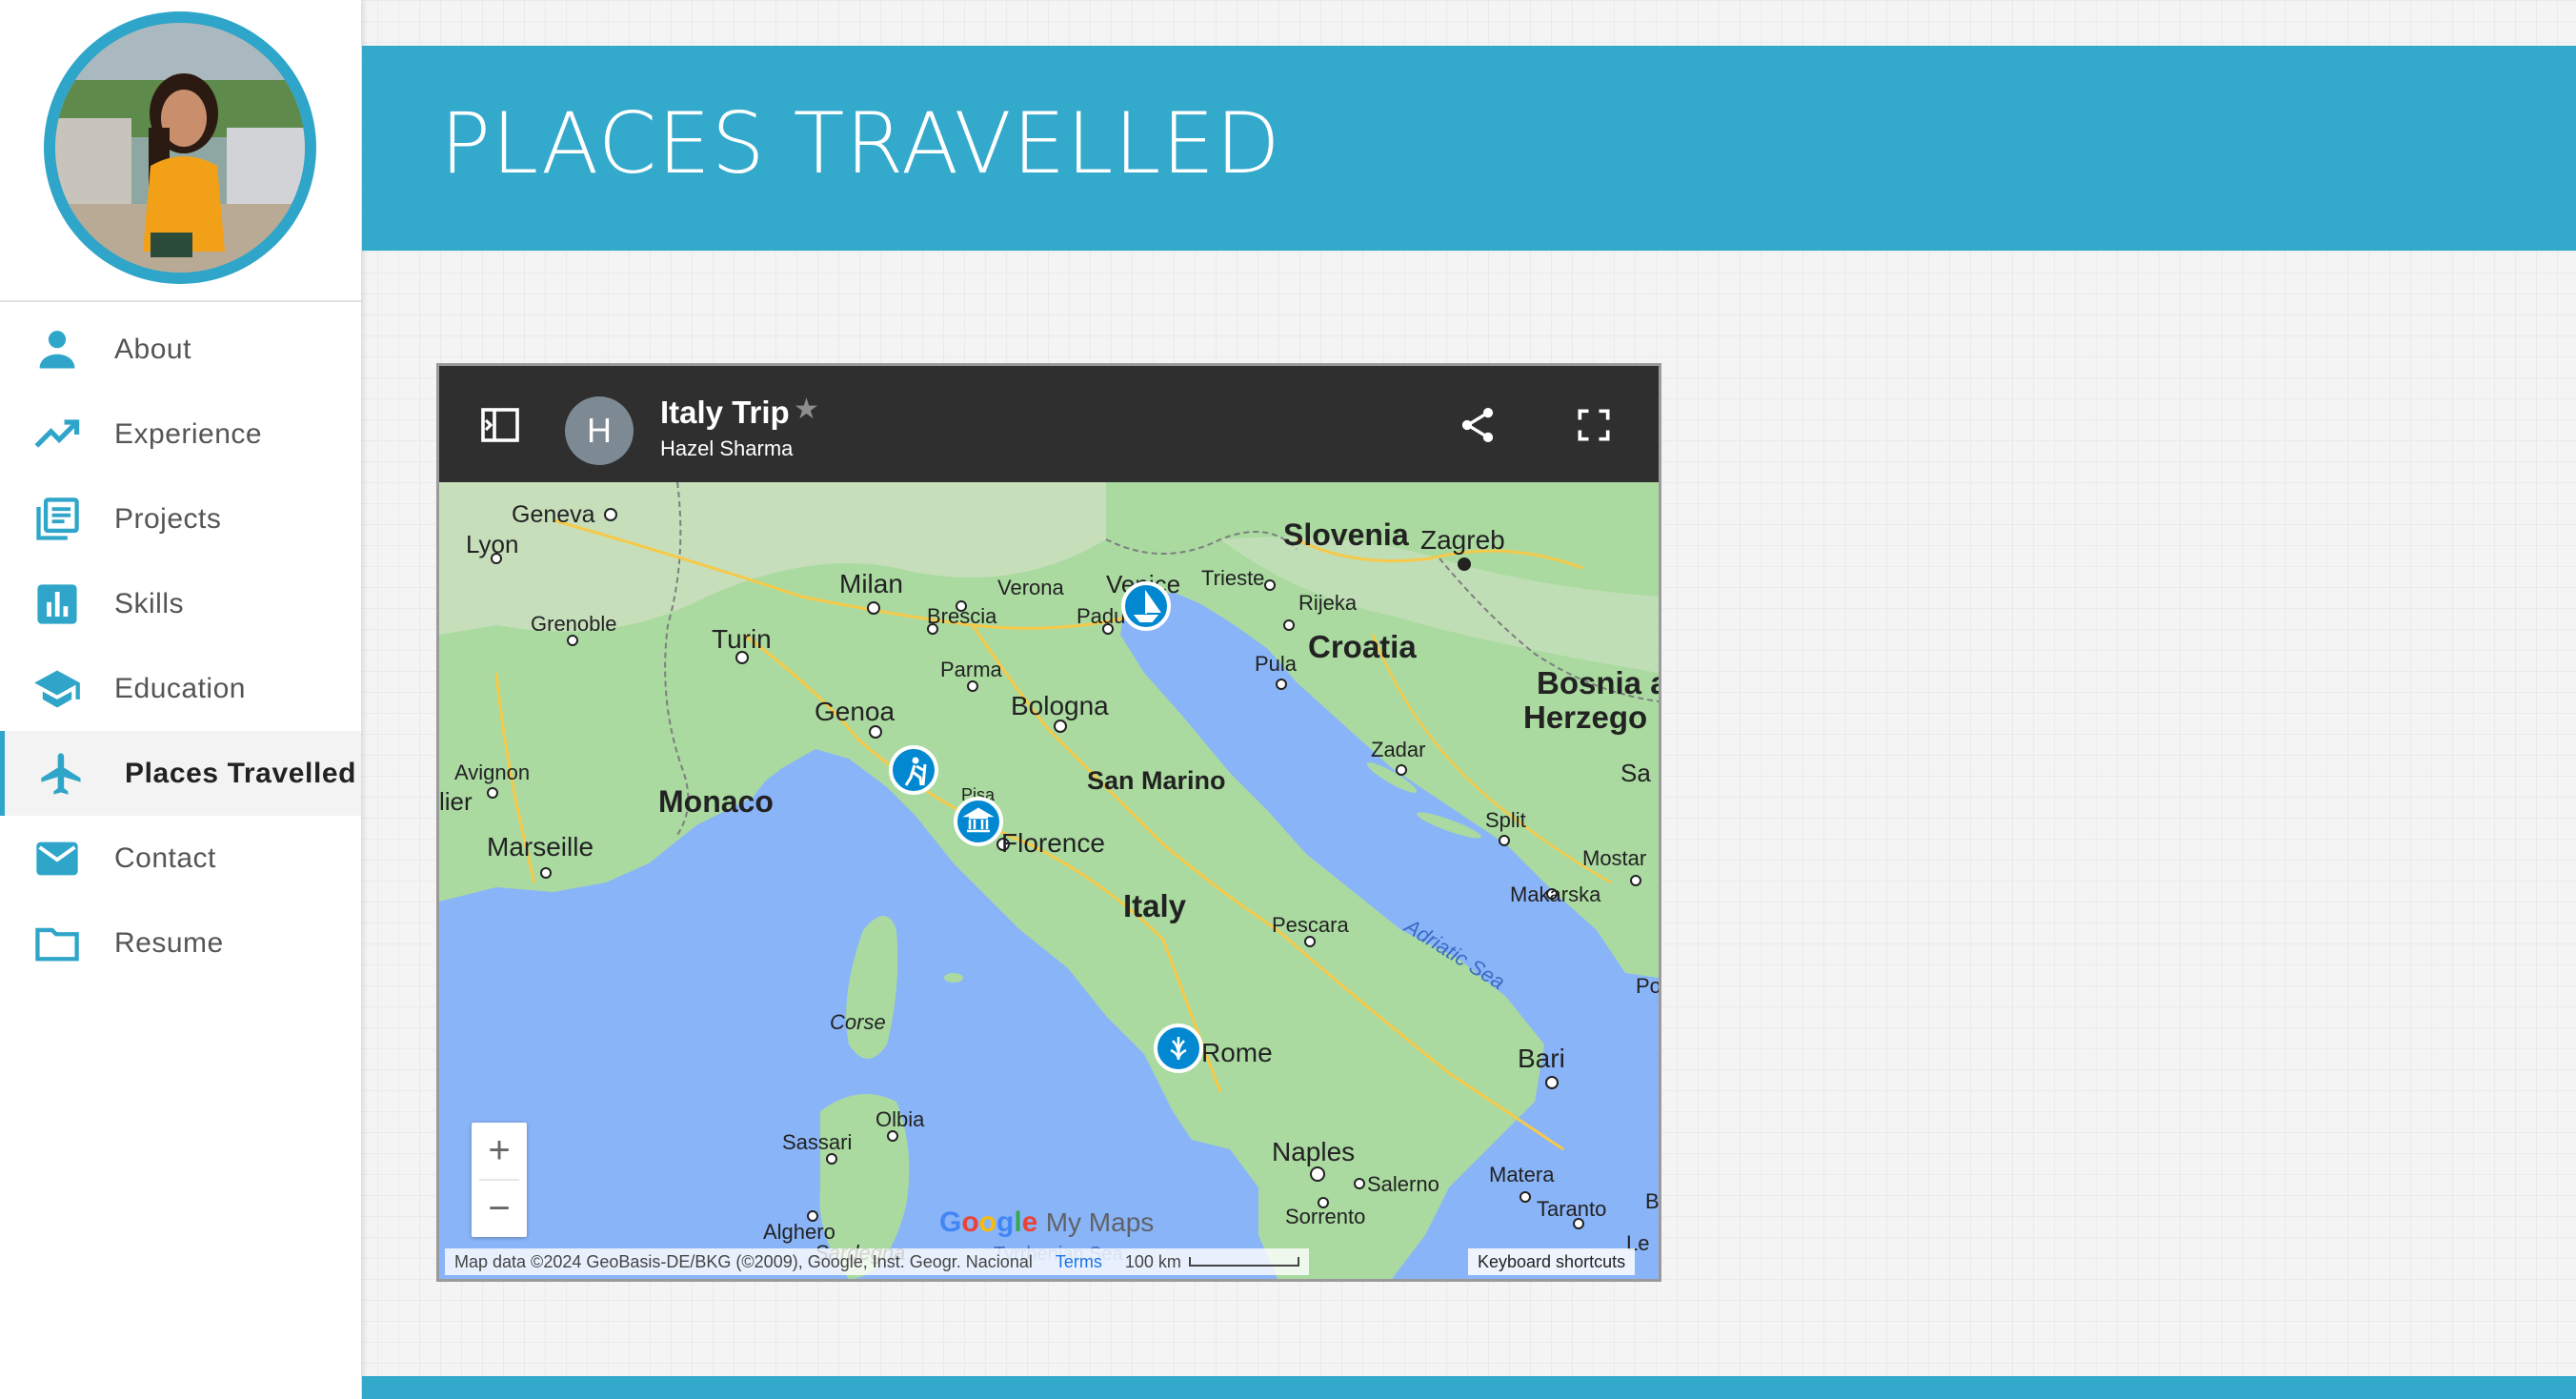 The width and height of the screenshot is (2576, 1399). I want to click on sidebar-item-label: Places Travelled, so click(241, 773).